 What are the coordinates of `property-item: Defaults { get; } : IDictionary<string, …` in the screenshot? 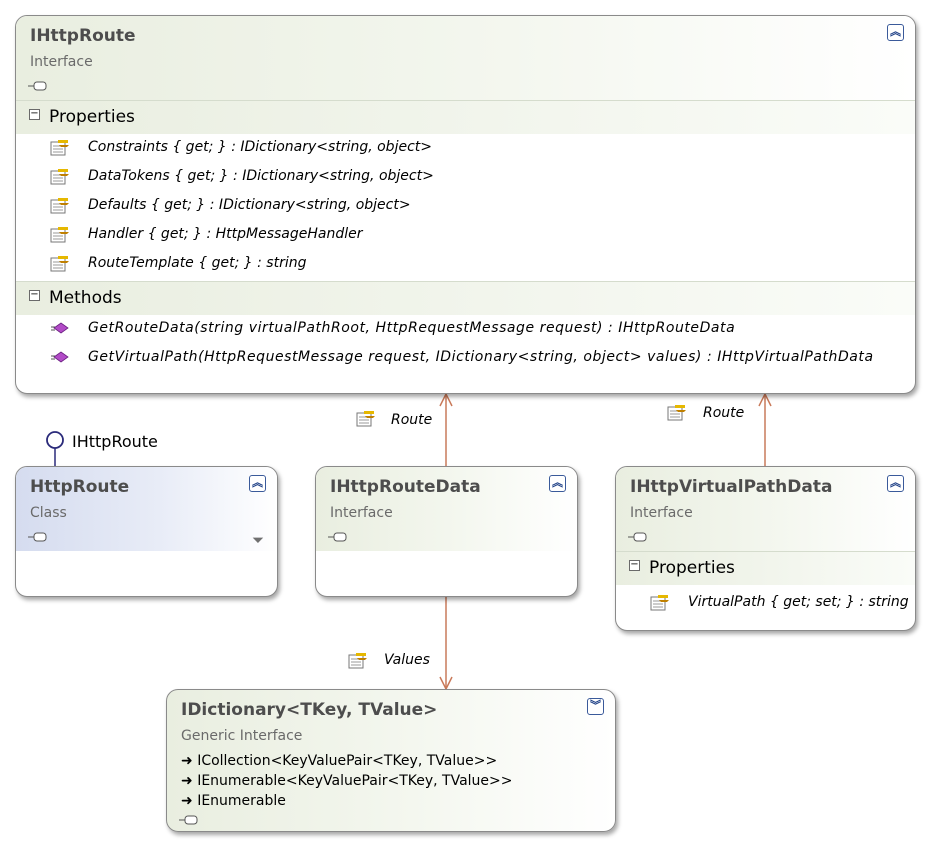 It's located at (465, 206).